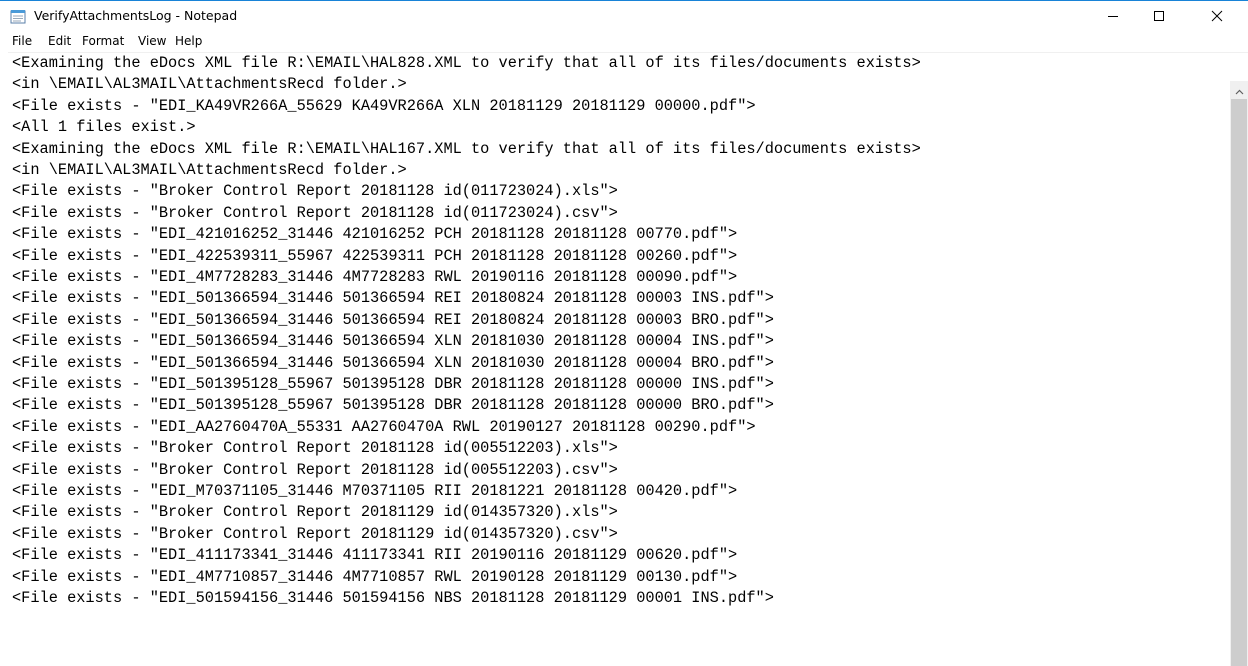 This screenshot has width=1248, height=666. I want to click on menu-help: Help, so click(188, 41).